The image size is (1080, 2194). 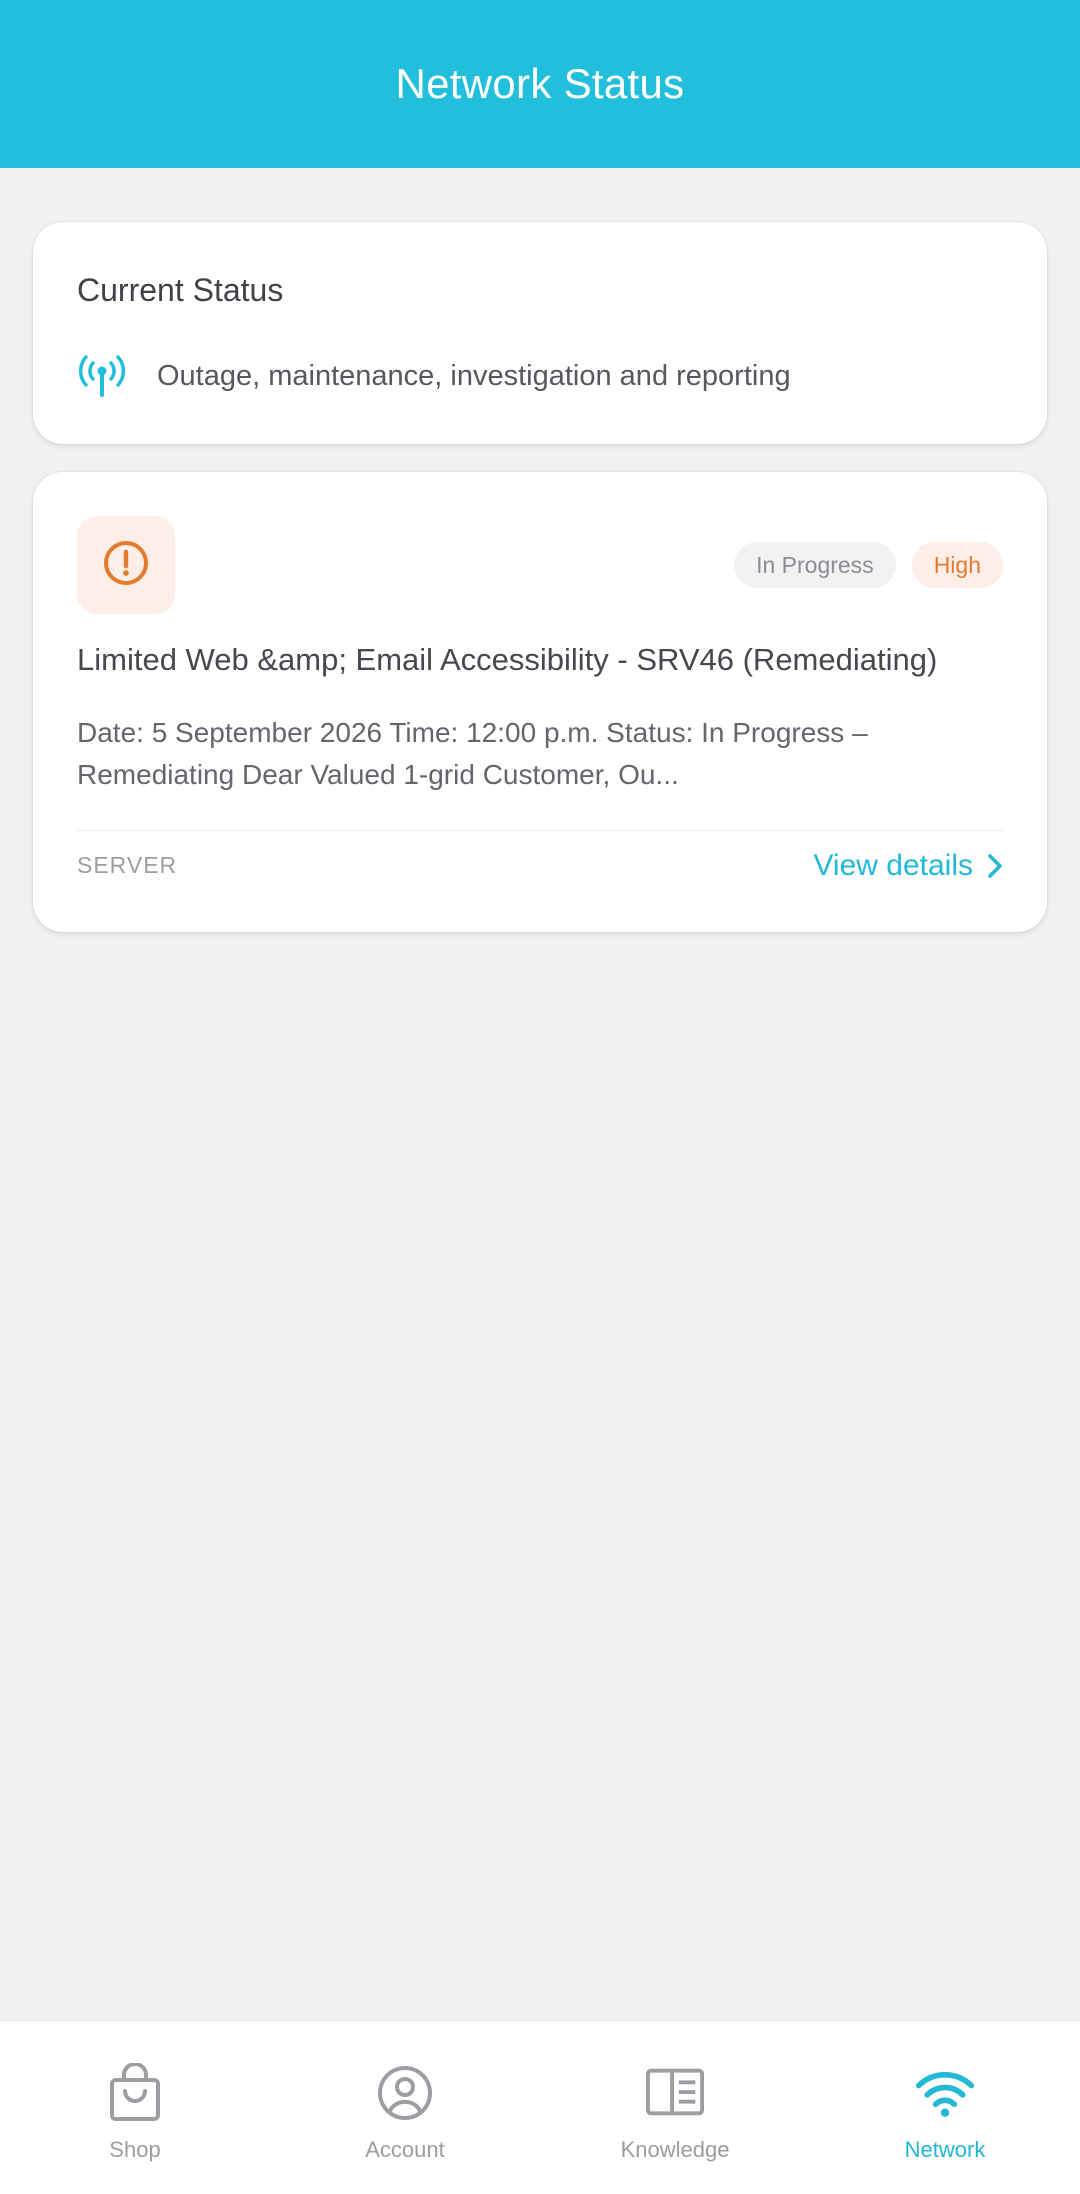 What do you see at coordinates (180, 290) in the screenshot?
I see `current-status-heading: Current Status` at bounding box center [180, 290].